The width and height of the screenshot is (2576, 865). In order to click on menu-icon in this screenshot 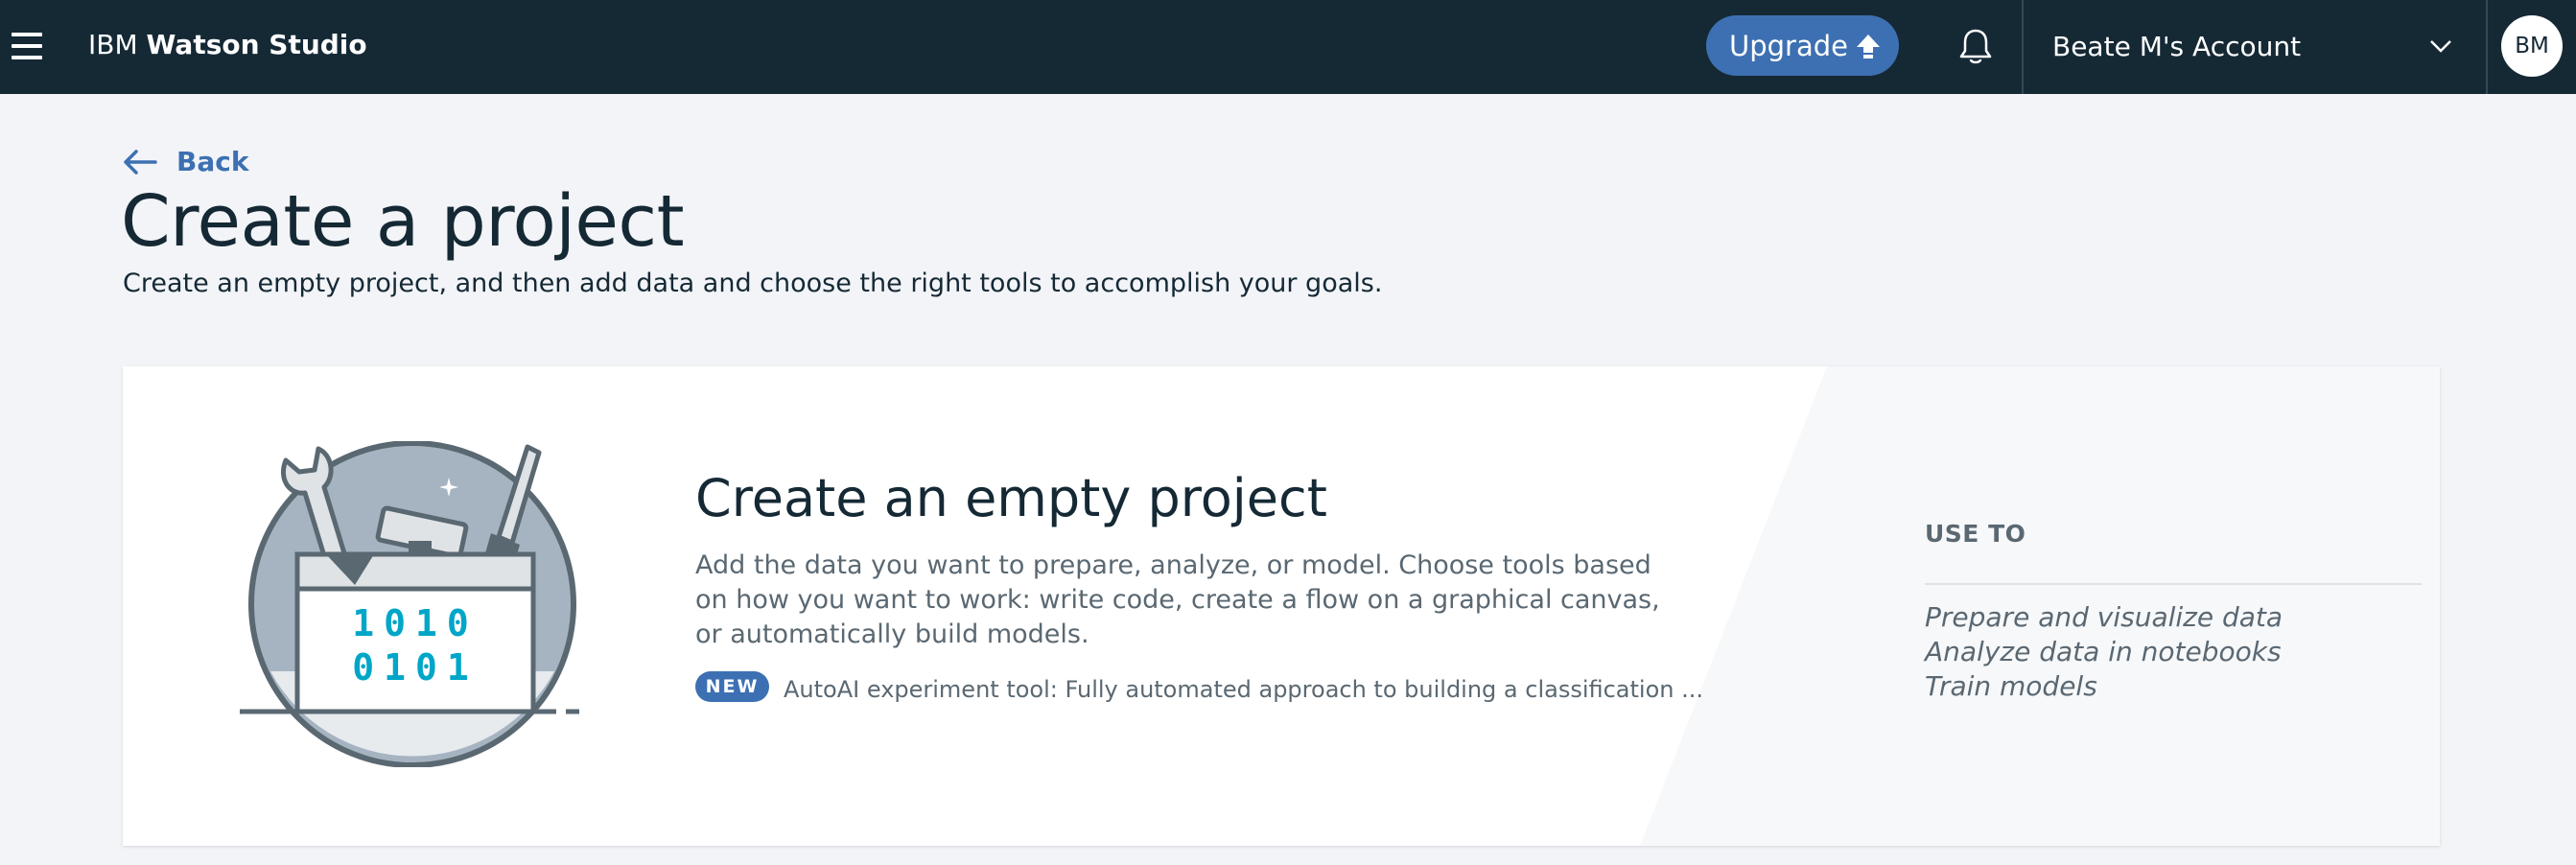, I will do `click(27, 46)`.